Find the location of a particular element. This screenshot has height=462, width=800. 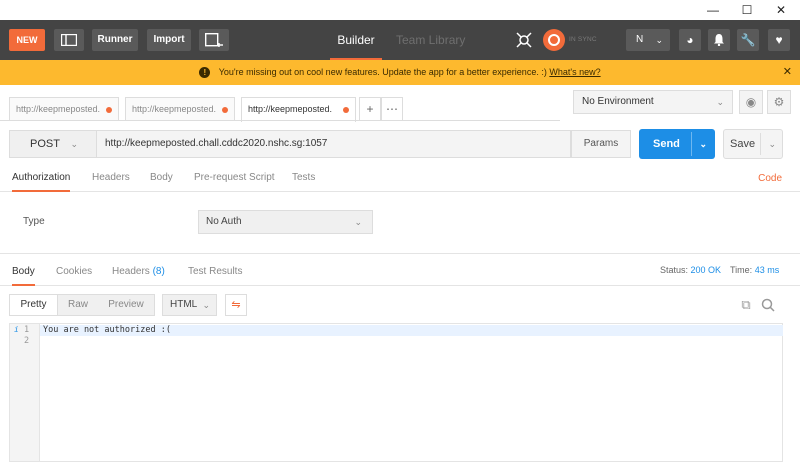

window-titlebar: — ☐ ✕ is located at coordinates (400, 10).